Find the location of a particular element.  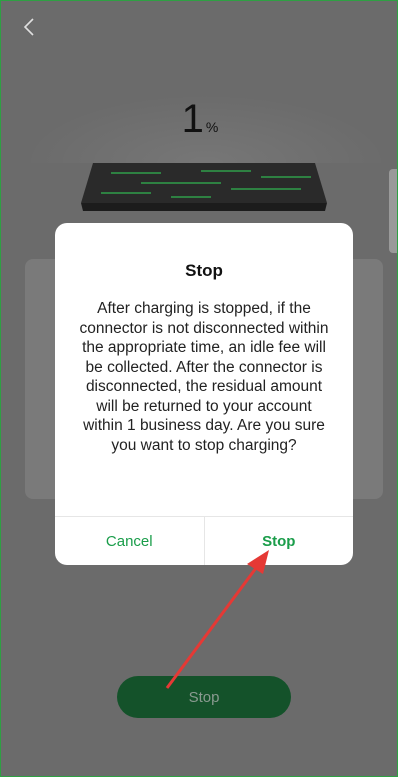

cancel-label: Cancel is located at coordinates (129, 541).